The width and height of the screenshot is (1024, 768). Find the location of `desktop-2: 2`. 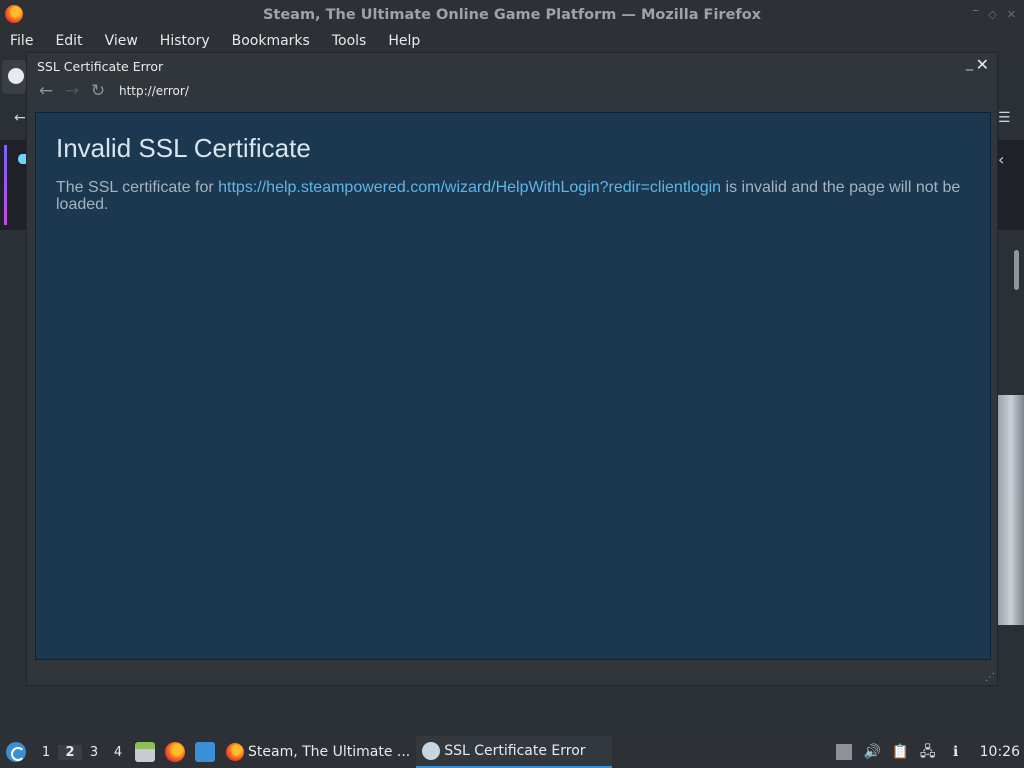

desktop-2: 2 is located at coordinates (70, 752).